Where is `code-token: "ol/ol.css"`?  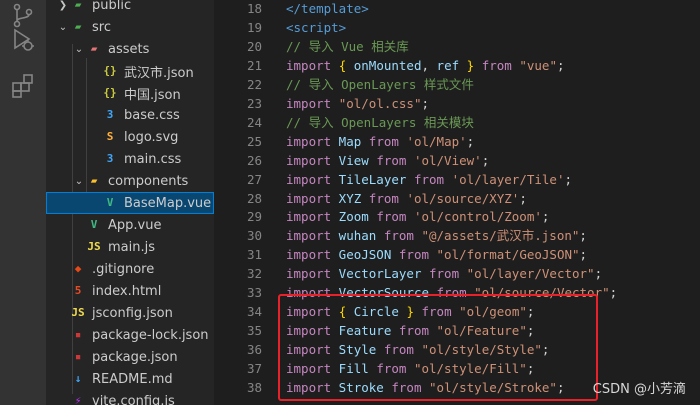
code-token: "ol/ol.css" is located at coordinates (380, 103).